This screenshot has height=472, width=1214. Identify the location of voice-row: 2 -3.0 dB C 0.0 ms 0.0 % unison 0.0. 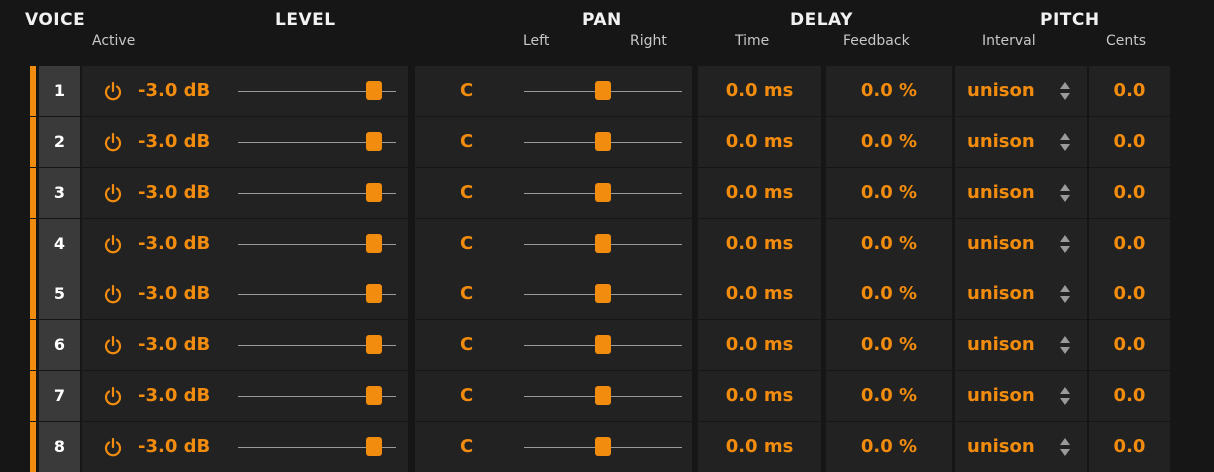
(600, 142).